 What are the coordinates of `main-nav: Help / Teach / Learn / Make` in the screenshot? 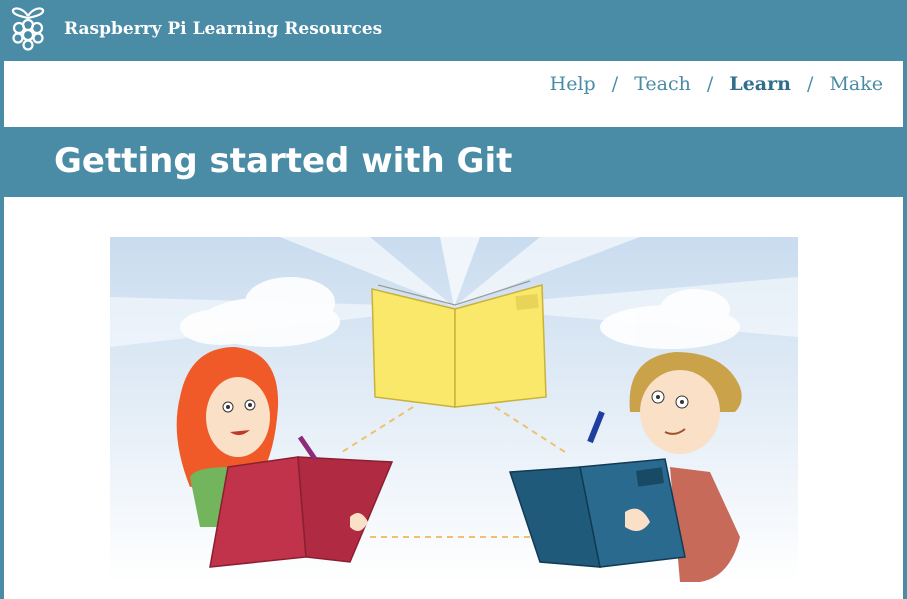 It's located at (716, 84).